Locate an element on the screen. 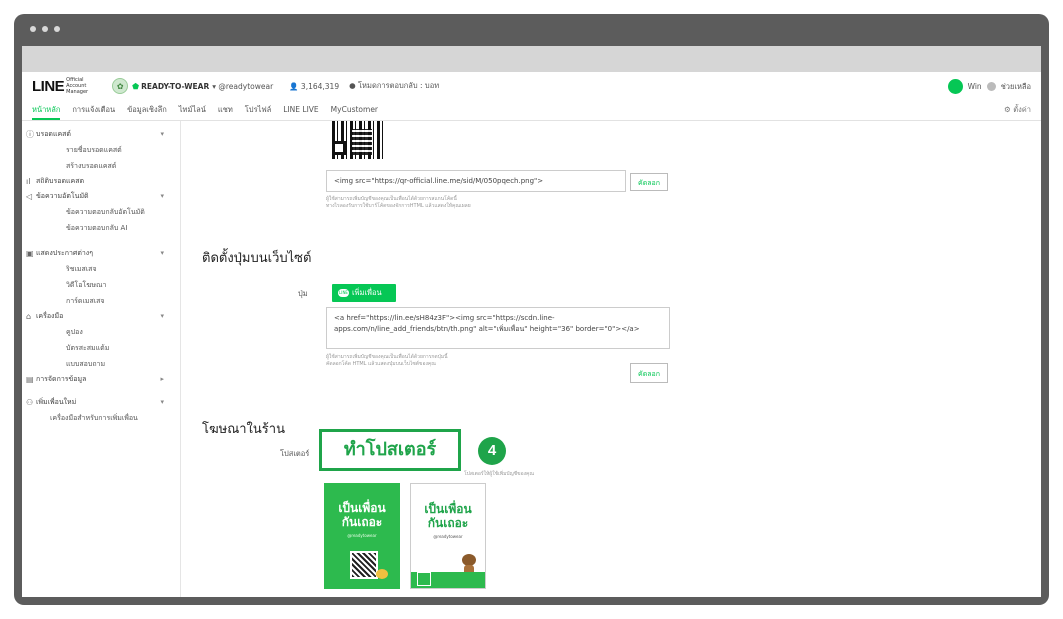 Image resolution: width=1063 pixels, height=619 pixels. sidebar-item-coupon: คูปอง is located at coordinates (101, 332).